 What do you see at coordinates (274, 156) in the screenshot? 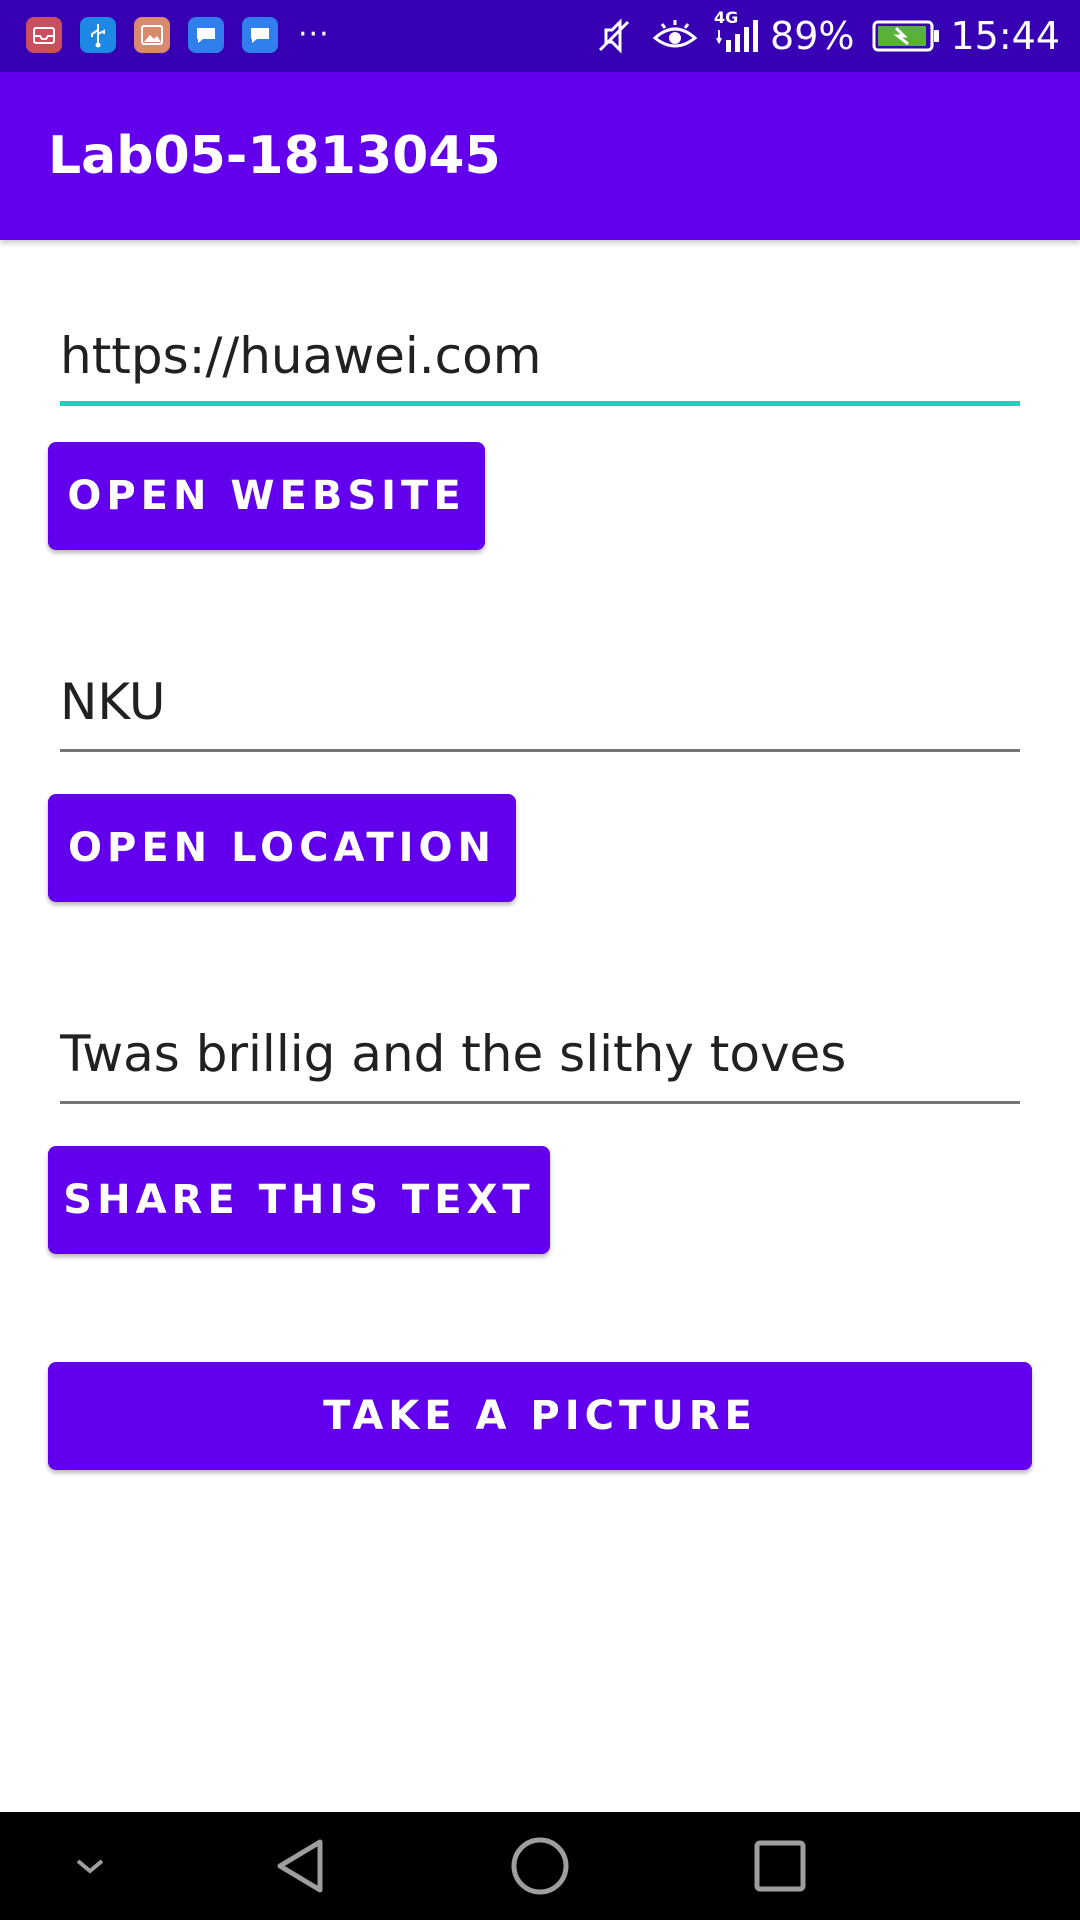
I see `app-title: Lab05-1813045` at bounding box center [274, 156].